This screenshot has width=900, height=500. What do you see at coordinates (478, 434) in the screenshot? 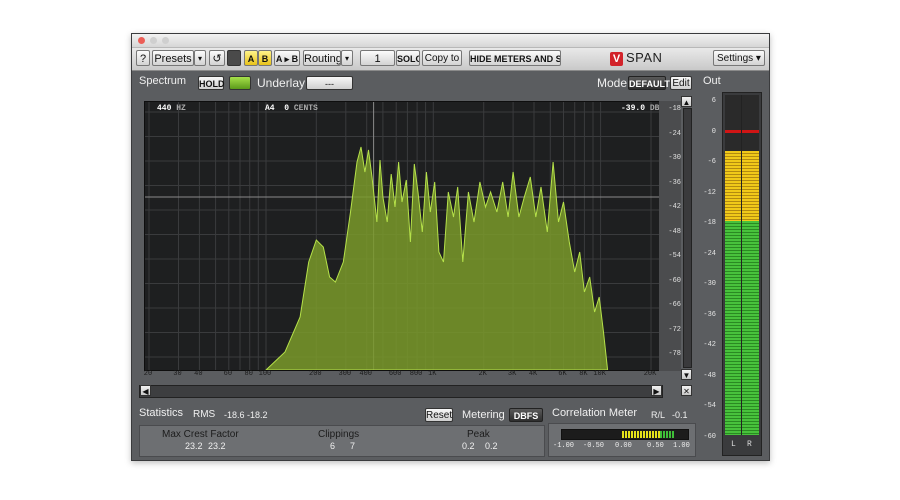
I see `peak-label: Peak` at bounding box center [478, 434].